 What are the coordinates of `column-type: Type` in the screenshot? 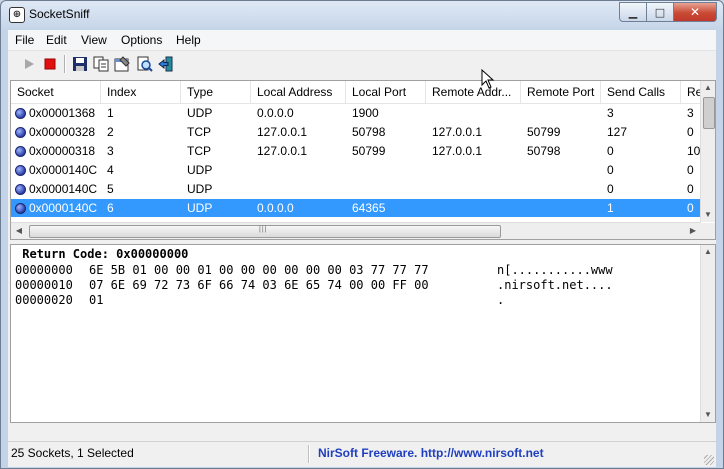 It's located at (216, 92).